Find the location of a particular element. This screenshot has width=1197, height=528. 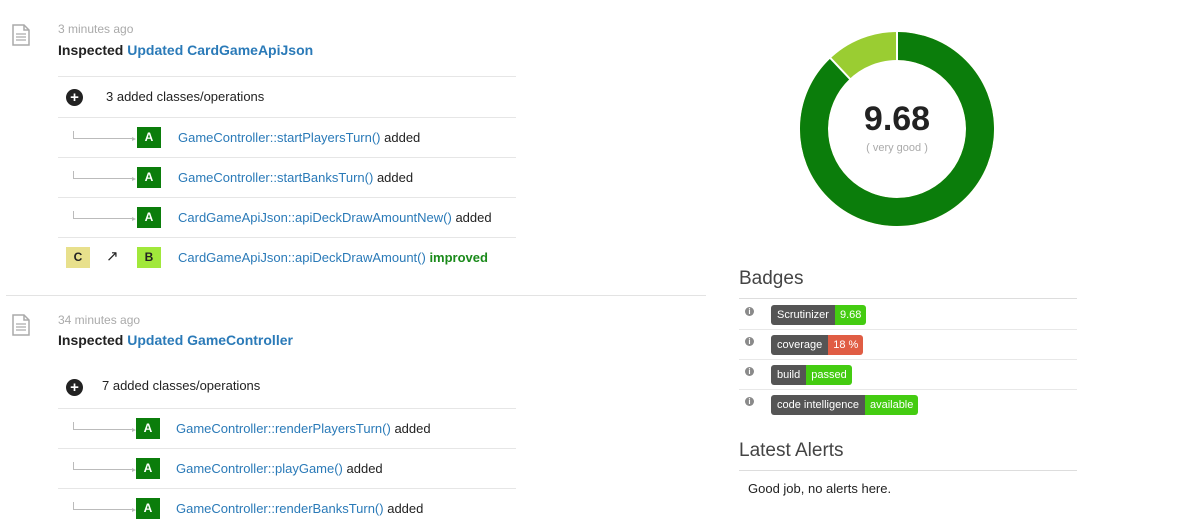

arrow-up-right-icon: ↗ is located at coordinates (112, 256).